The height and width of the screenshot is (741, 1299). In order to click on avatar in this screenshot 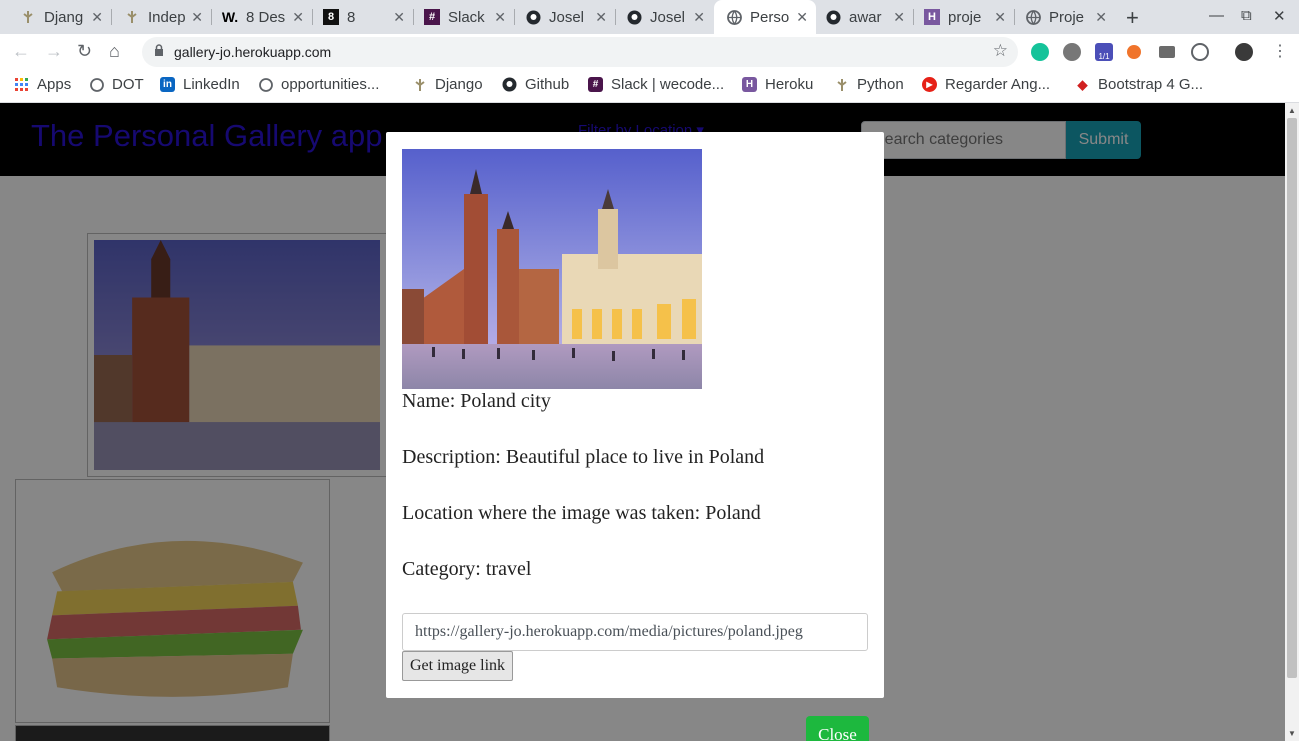, I will do `click(1244, 52)`.